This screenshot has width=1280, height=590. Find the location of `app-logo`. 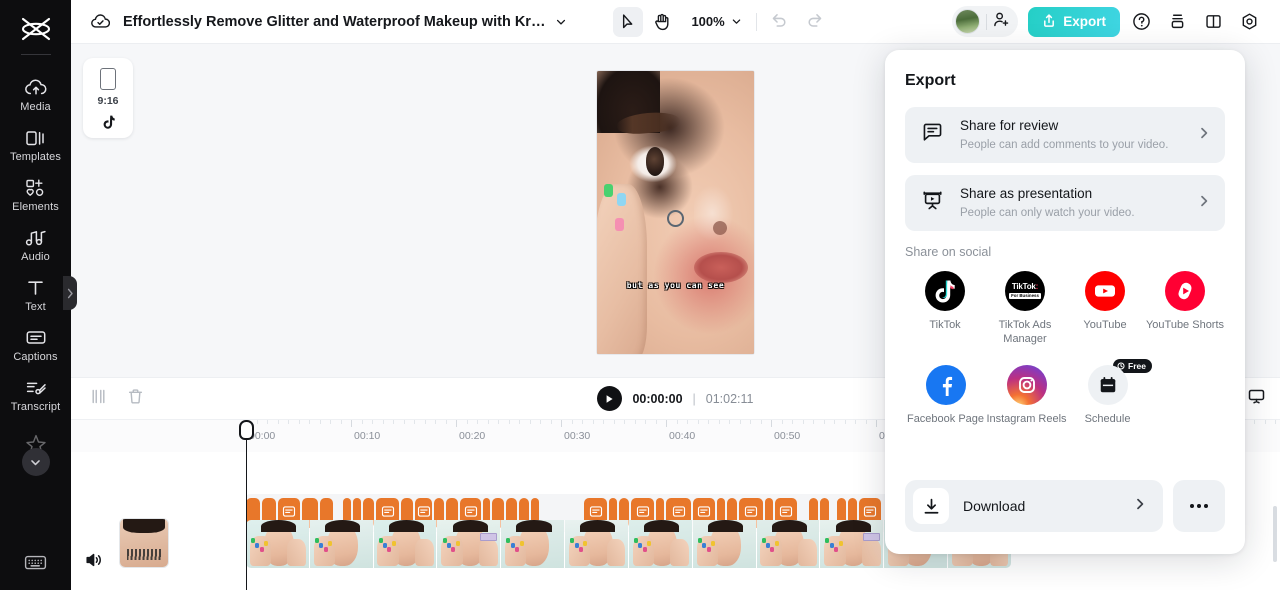

app-logo is located at coordinates (36, 29).